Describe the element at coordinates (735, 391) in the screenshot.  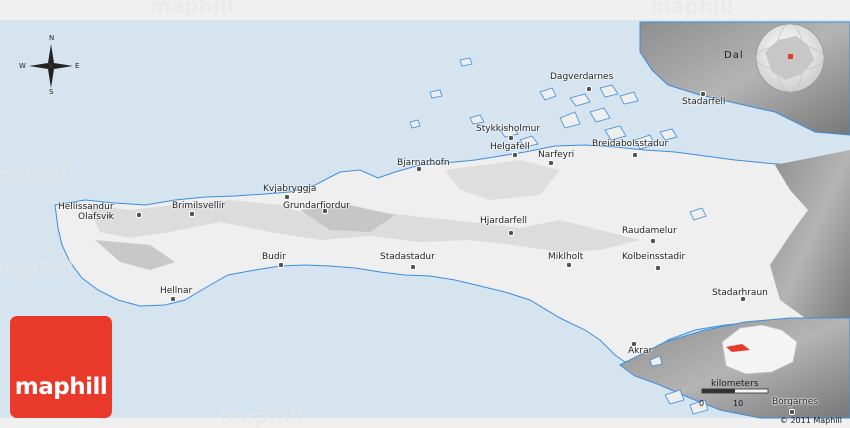
I see `scale-bar` at that location.